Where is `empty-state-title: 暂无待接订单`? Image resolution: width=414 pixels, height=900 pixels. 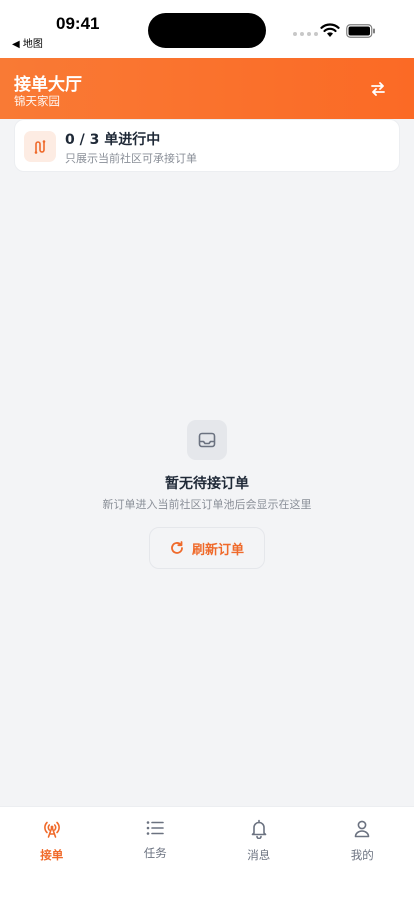 empty-state-title: 暂无待接订单 is located at coordinates (207, 484).